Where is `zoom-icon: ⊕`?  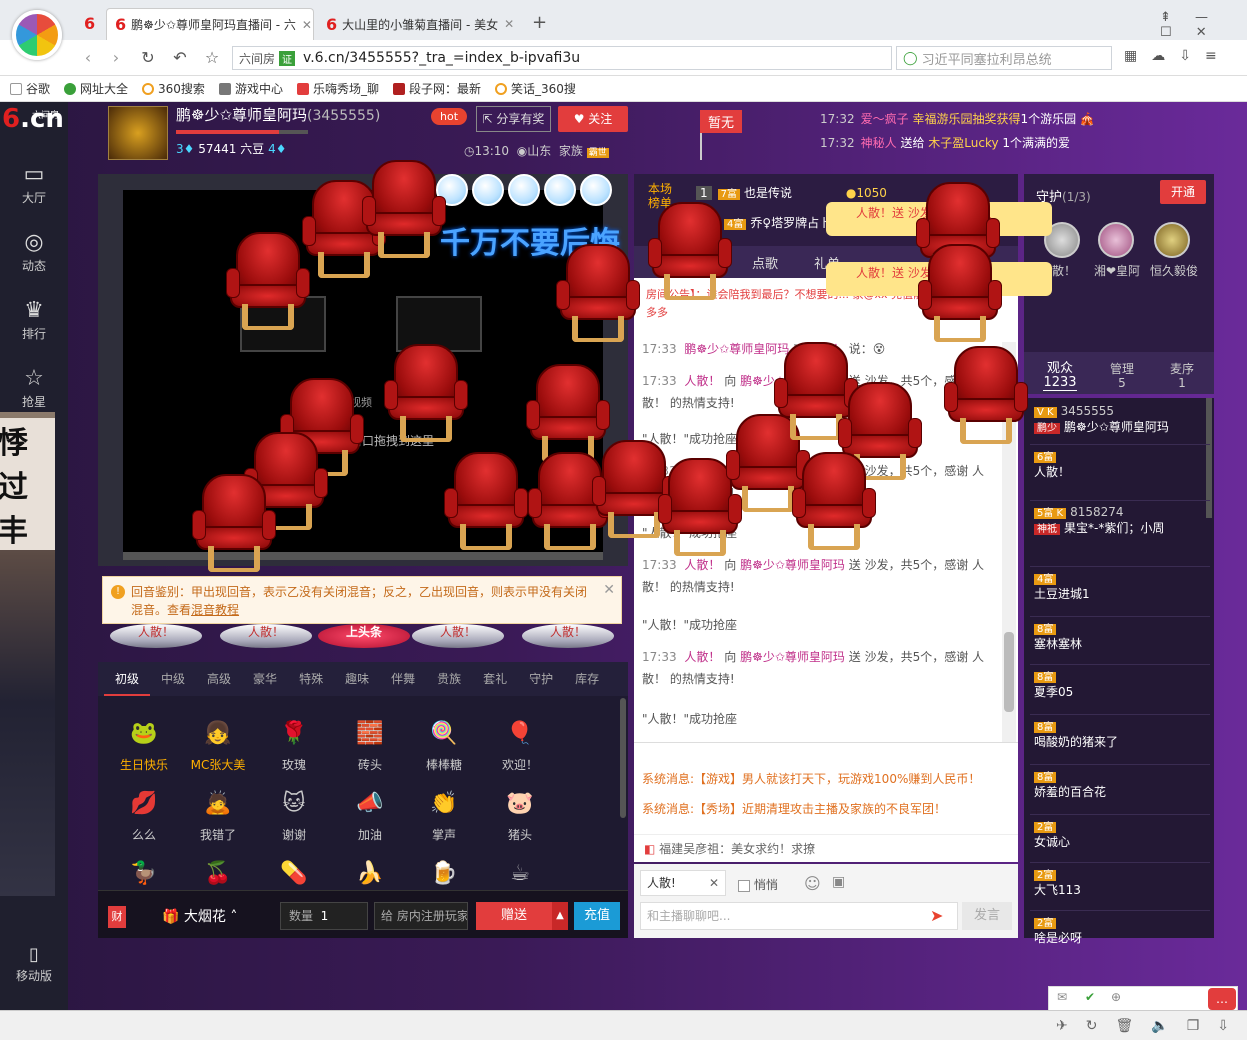
zoom-icon: ⊕ is located at coordinates (1116, 997).